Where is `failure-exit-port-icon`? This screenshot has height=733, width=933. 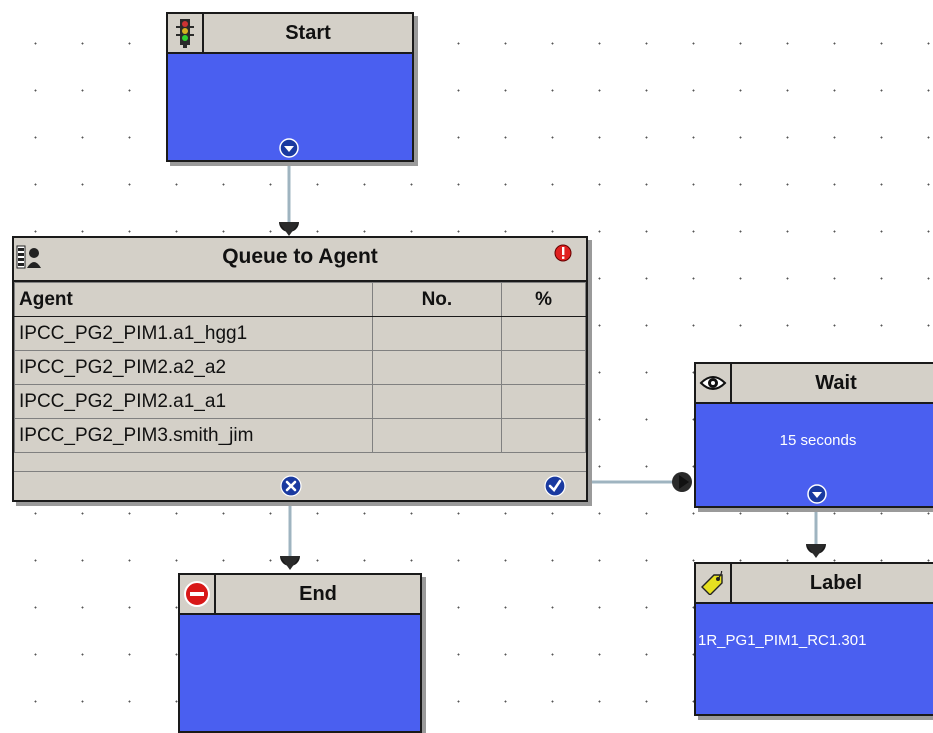 failure-exit-port-icon is located at coordinates (291, 486).